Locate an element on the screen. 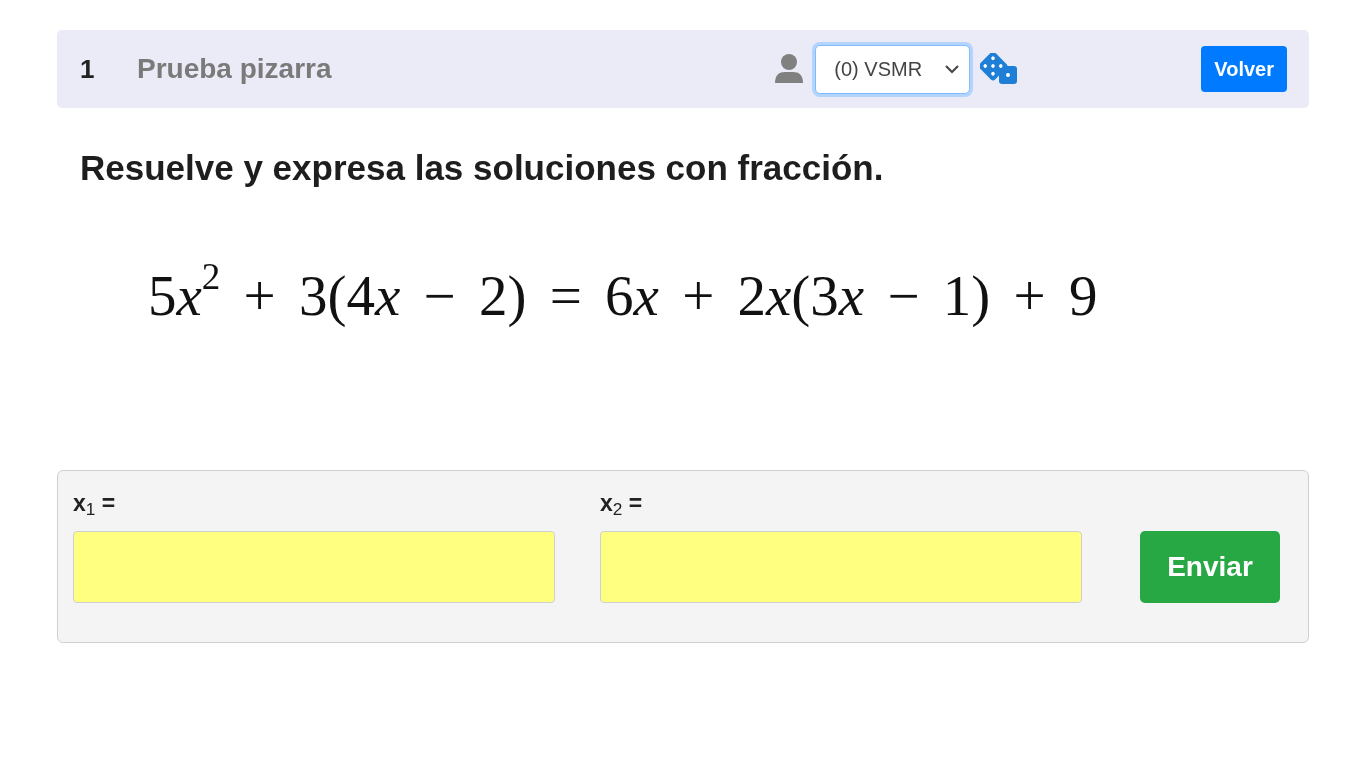 The image size is (1366, 768). equation: 5x$^{2}$ + 3(4x − 2) = 6x + 2x(3x − 1) + 9 is located at coordinates (623, 296).